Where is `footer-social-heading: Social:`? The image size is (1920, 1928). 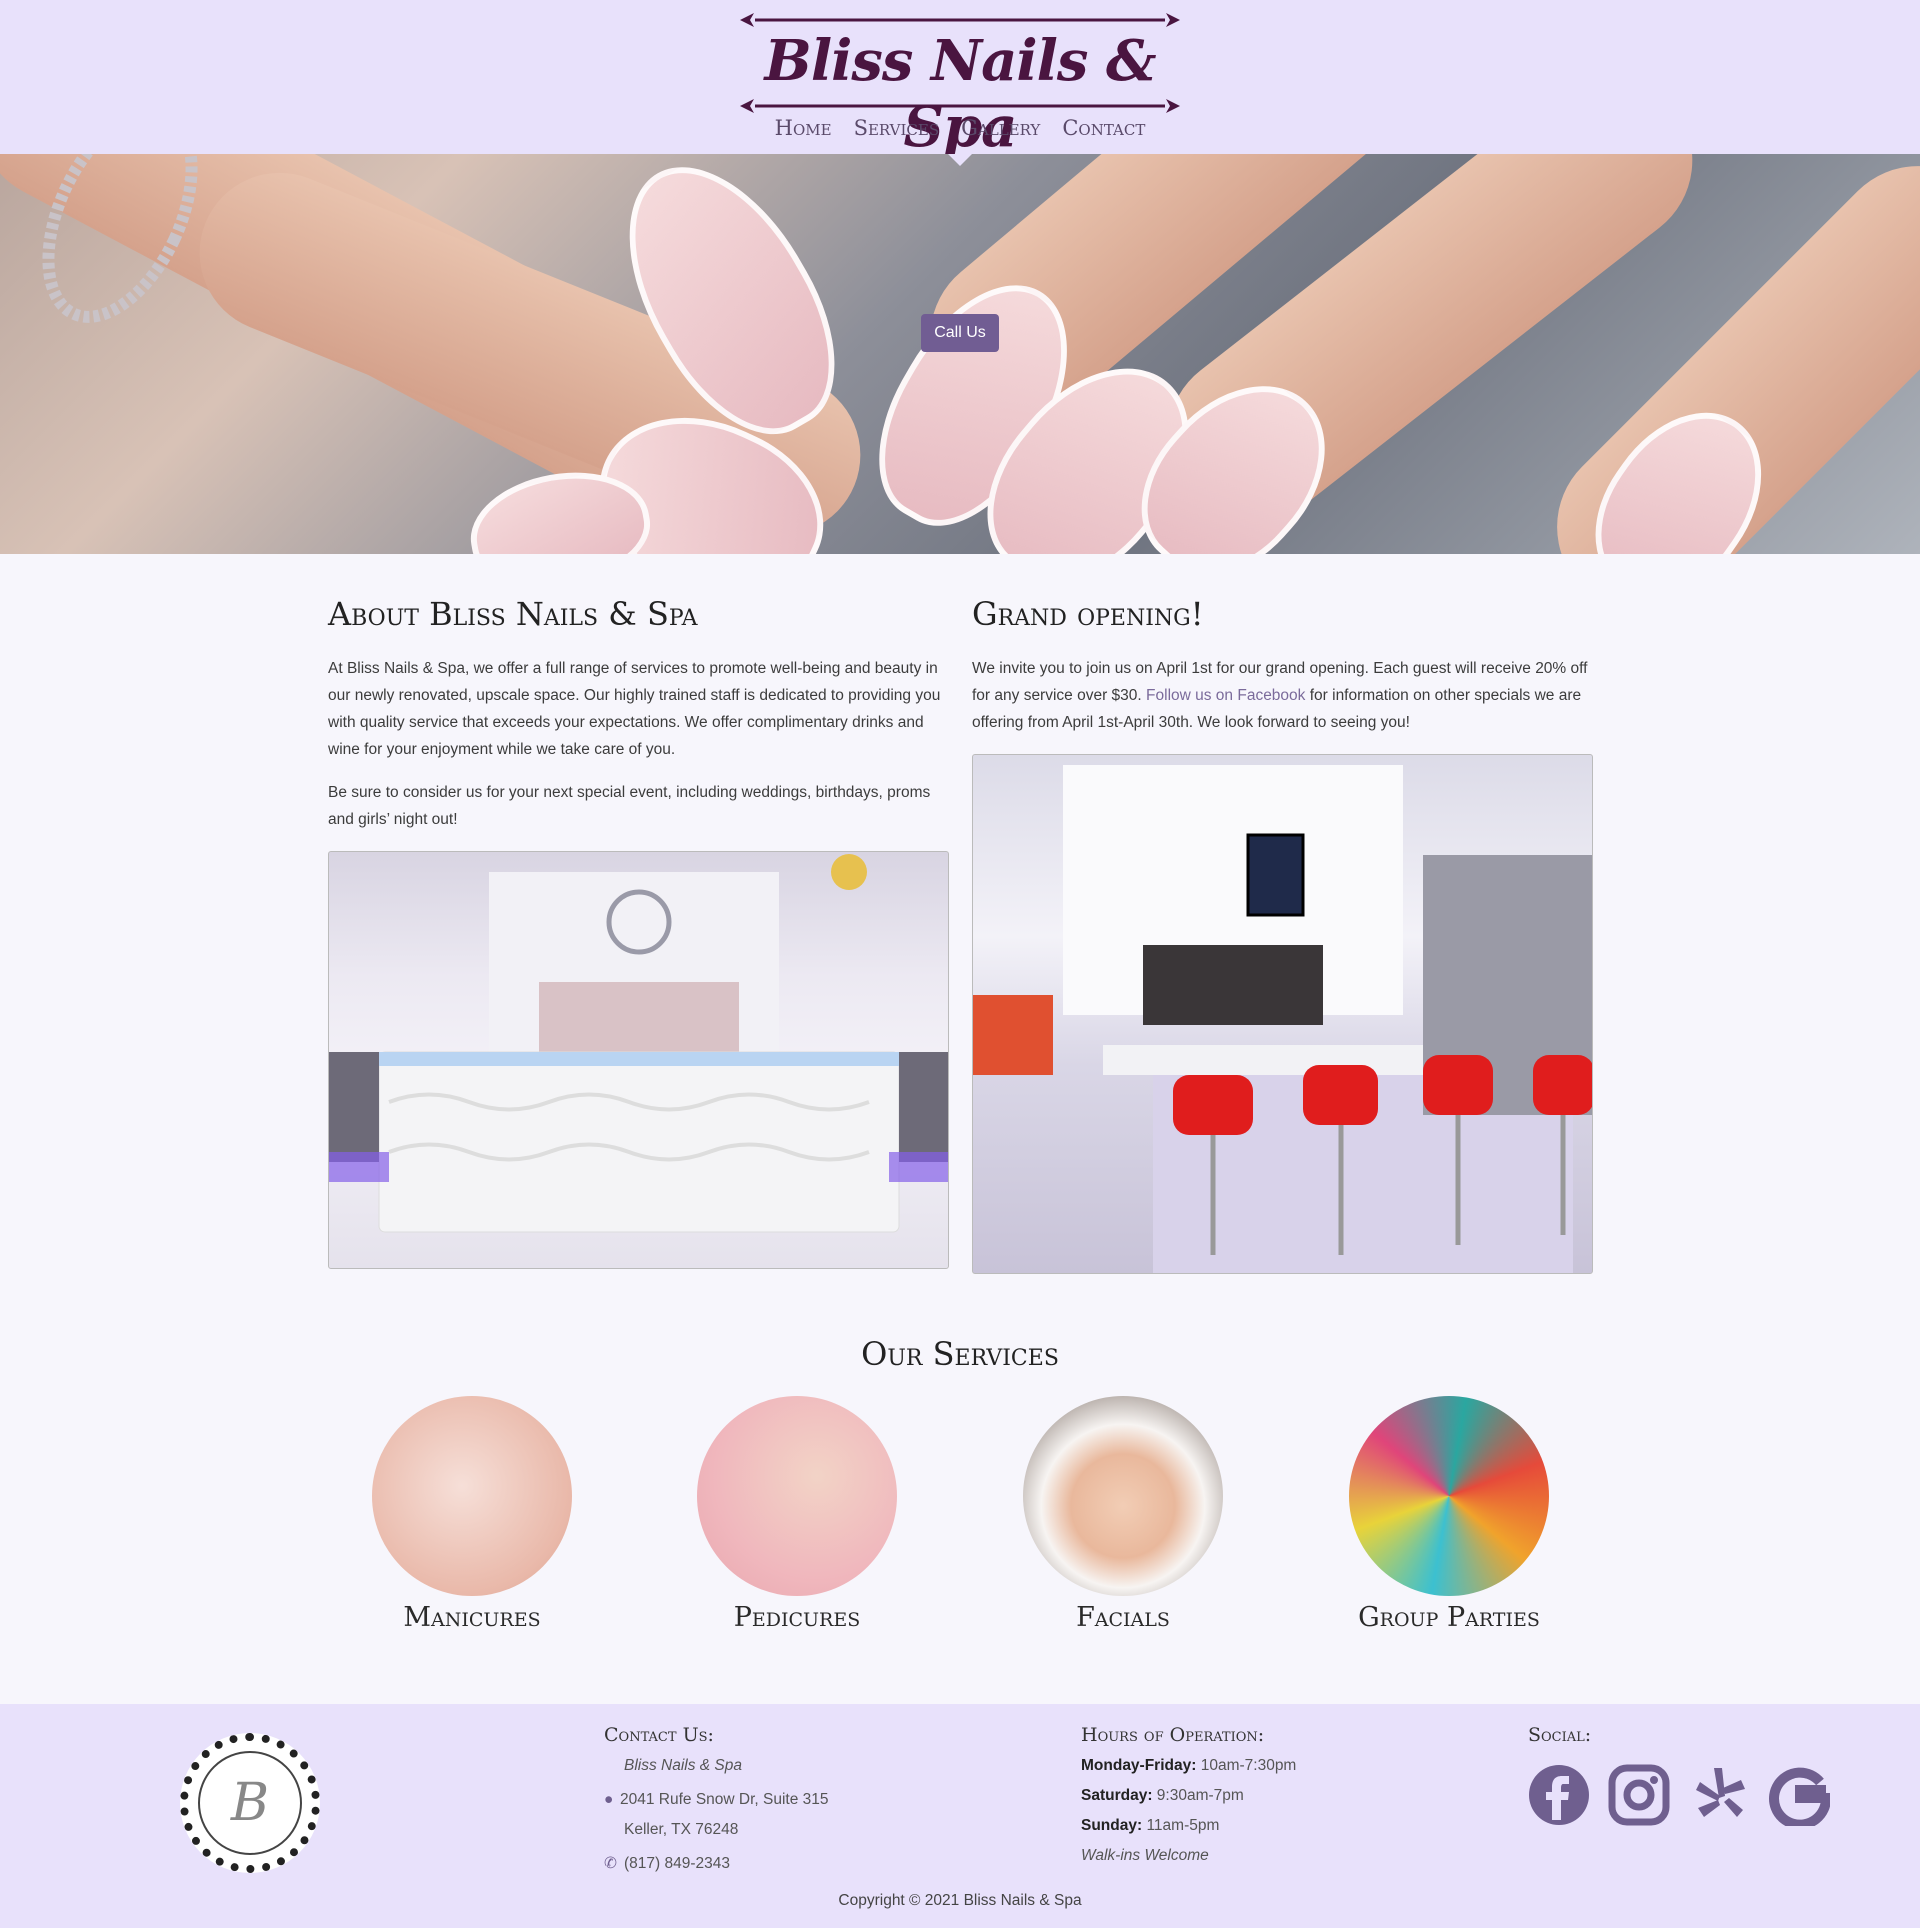 footer-social-heading: Social: is located at coordinates (1559, 1735).